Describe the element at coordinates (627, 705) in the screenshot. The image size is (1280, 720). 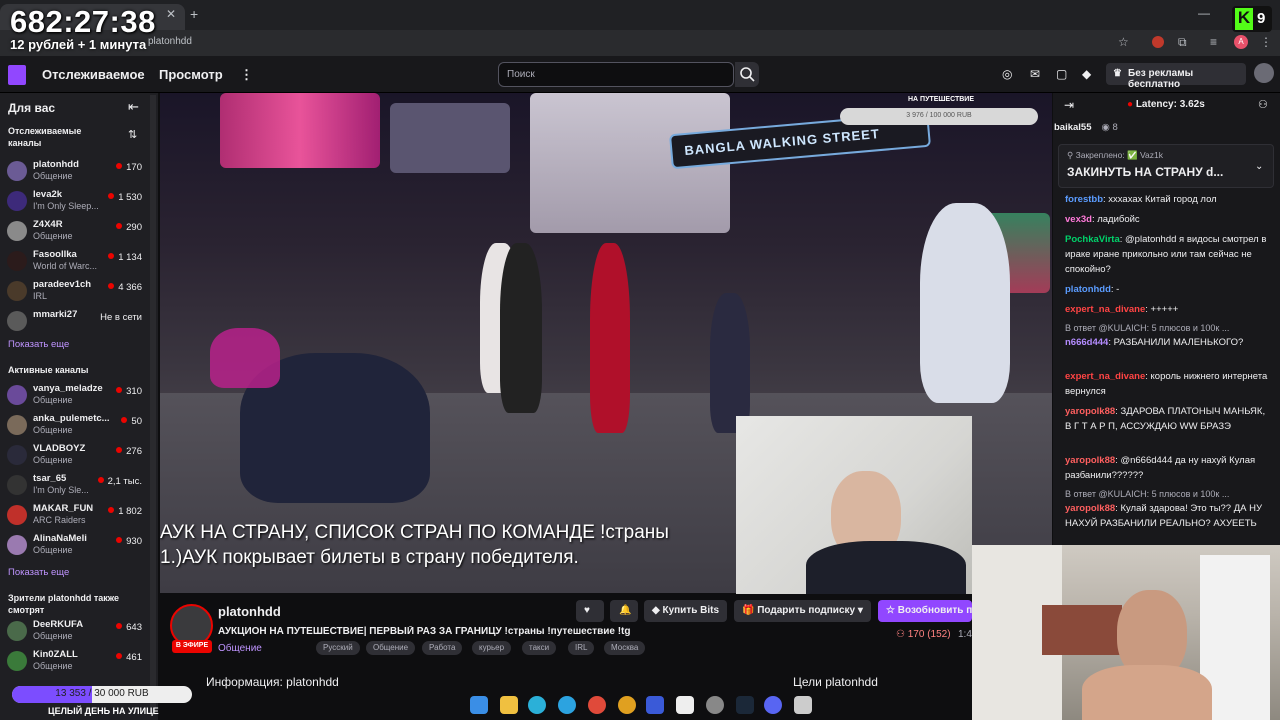
I see `app-icon` at that location.